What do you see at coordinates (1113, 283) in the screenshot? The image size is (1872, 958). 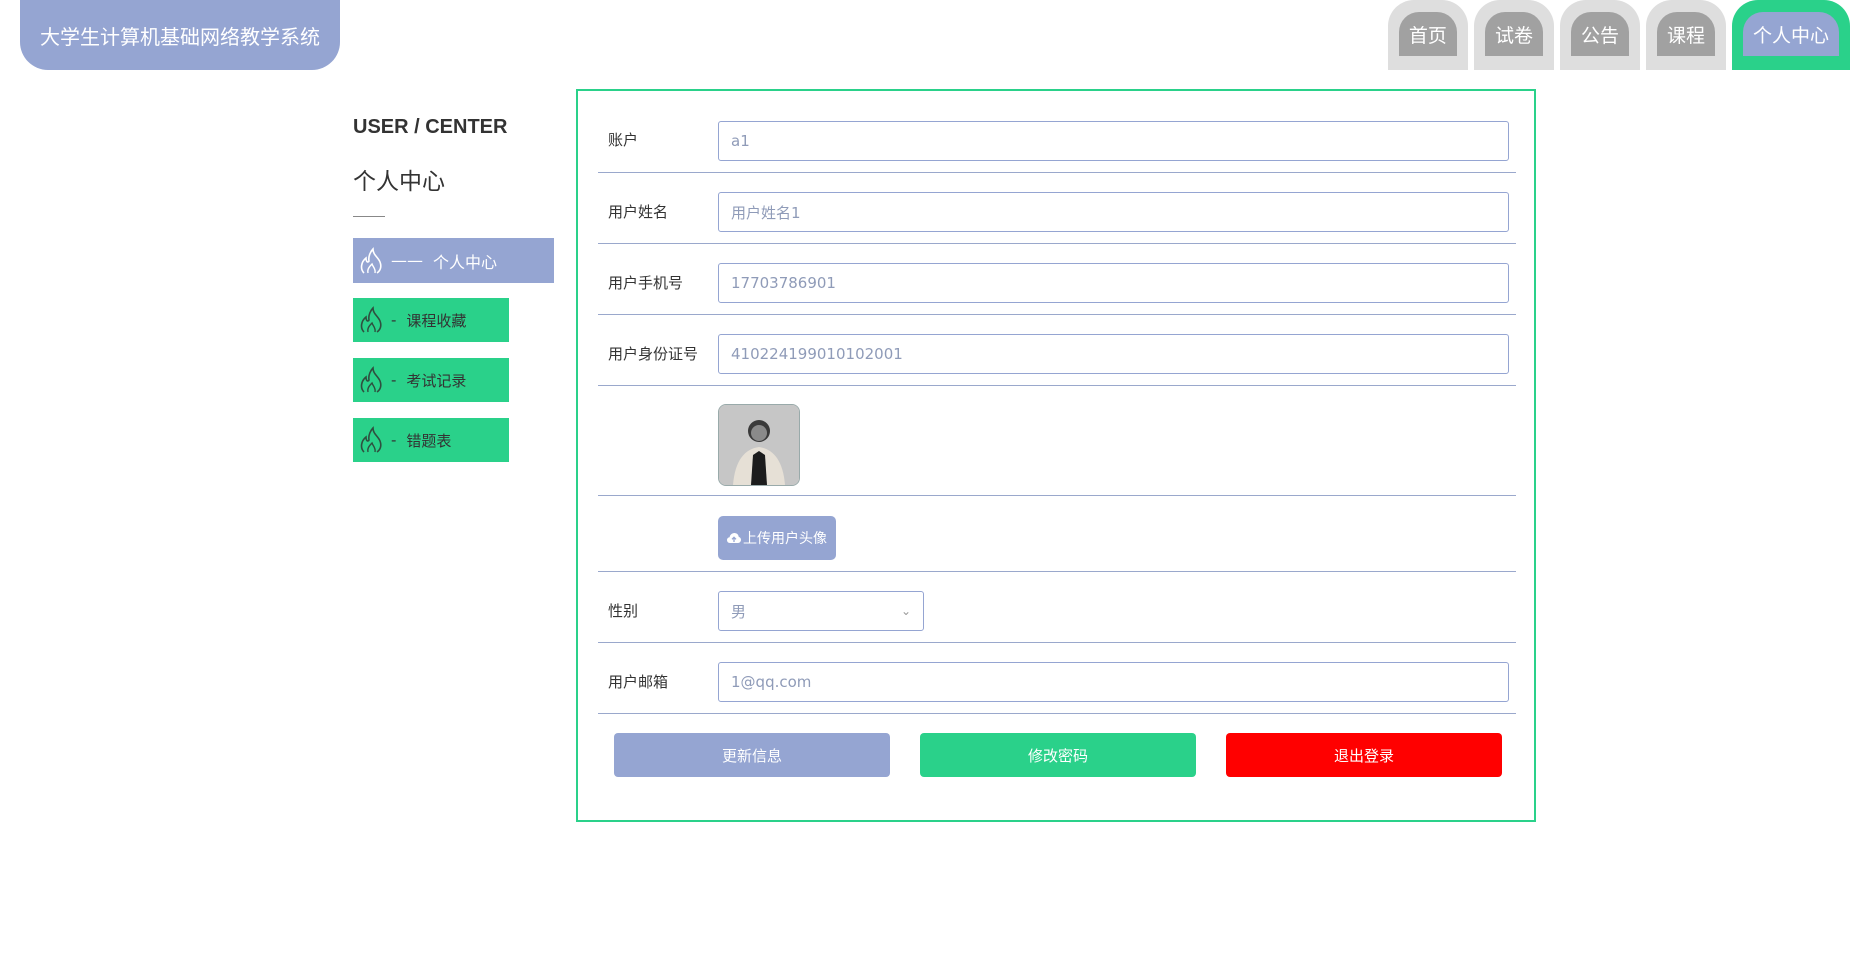 I see `phone-input` at bounding box center [1113, 283].